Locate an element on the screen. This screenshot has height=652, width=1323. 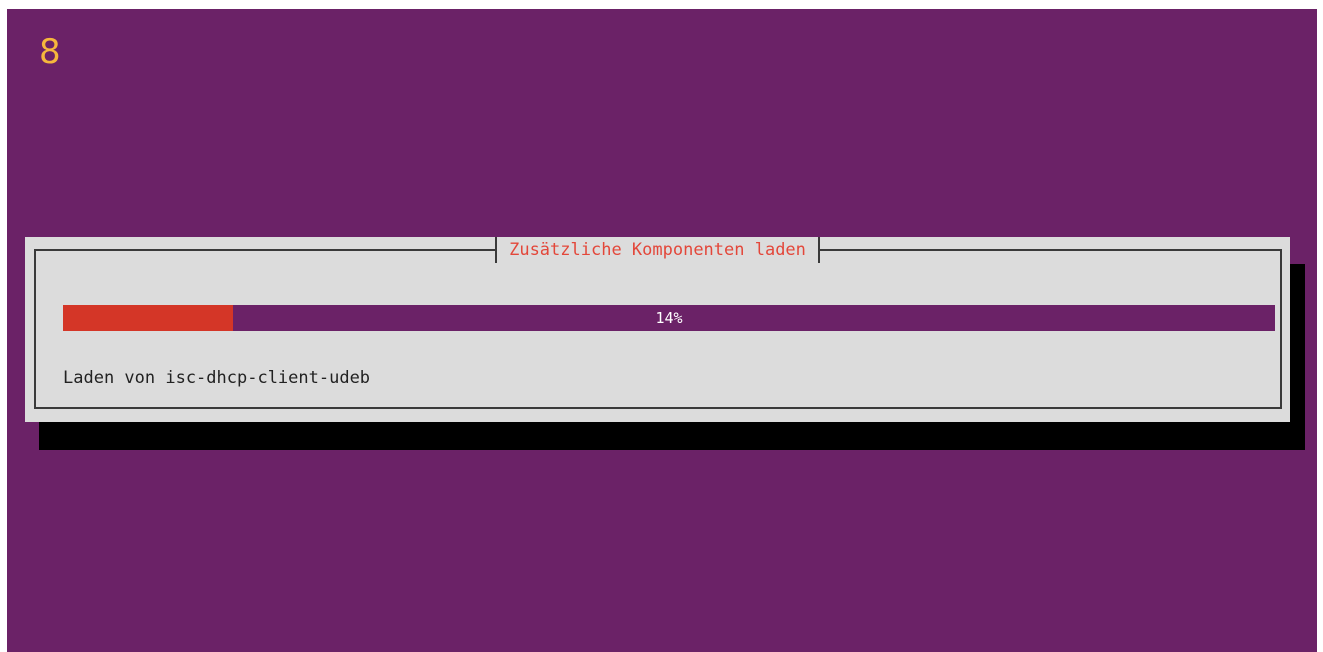
dialog-title: Zusätzliche Komponenten laden is located at coordinates (657, 250).